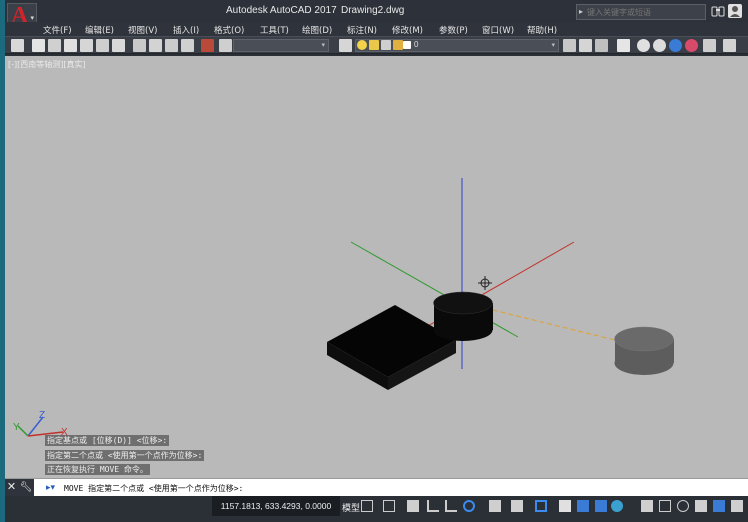  Describe the element at coordinates (407, 30) in the screenshot. I see `menu-modify: 修改(M)` at that location.